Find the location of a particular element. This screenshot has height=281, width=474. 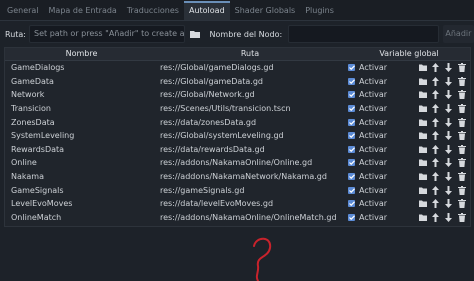

autoload-name: RewardsData is located at coordinates (78, 149).